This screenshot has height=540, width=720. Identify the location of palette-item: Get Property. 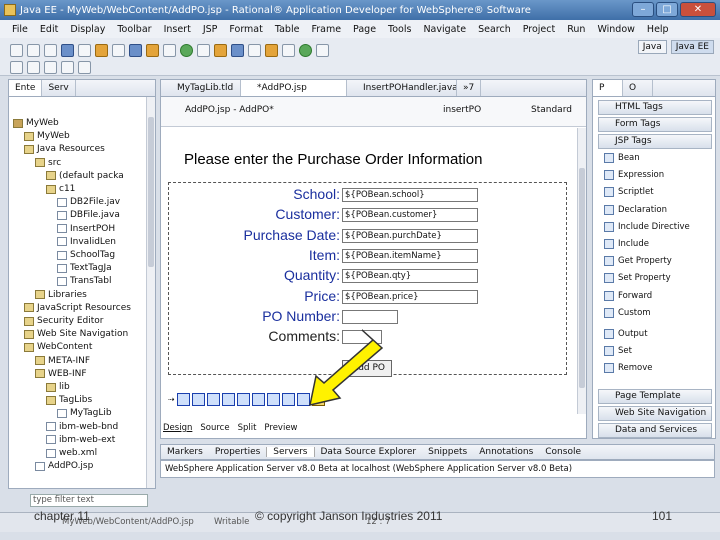
(638, 261).